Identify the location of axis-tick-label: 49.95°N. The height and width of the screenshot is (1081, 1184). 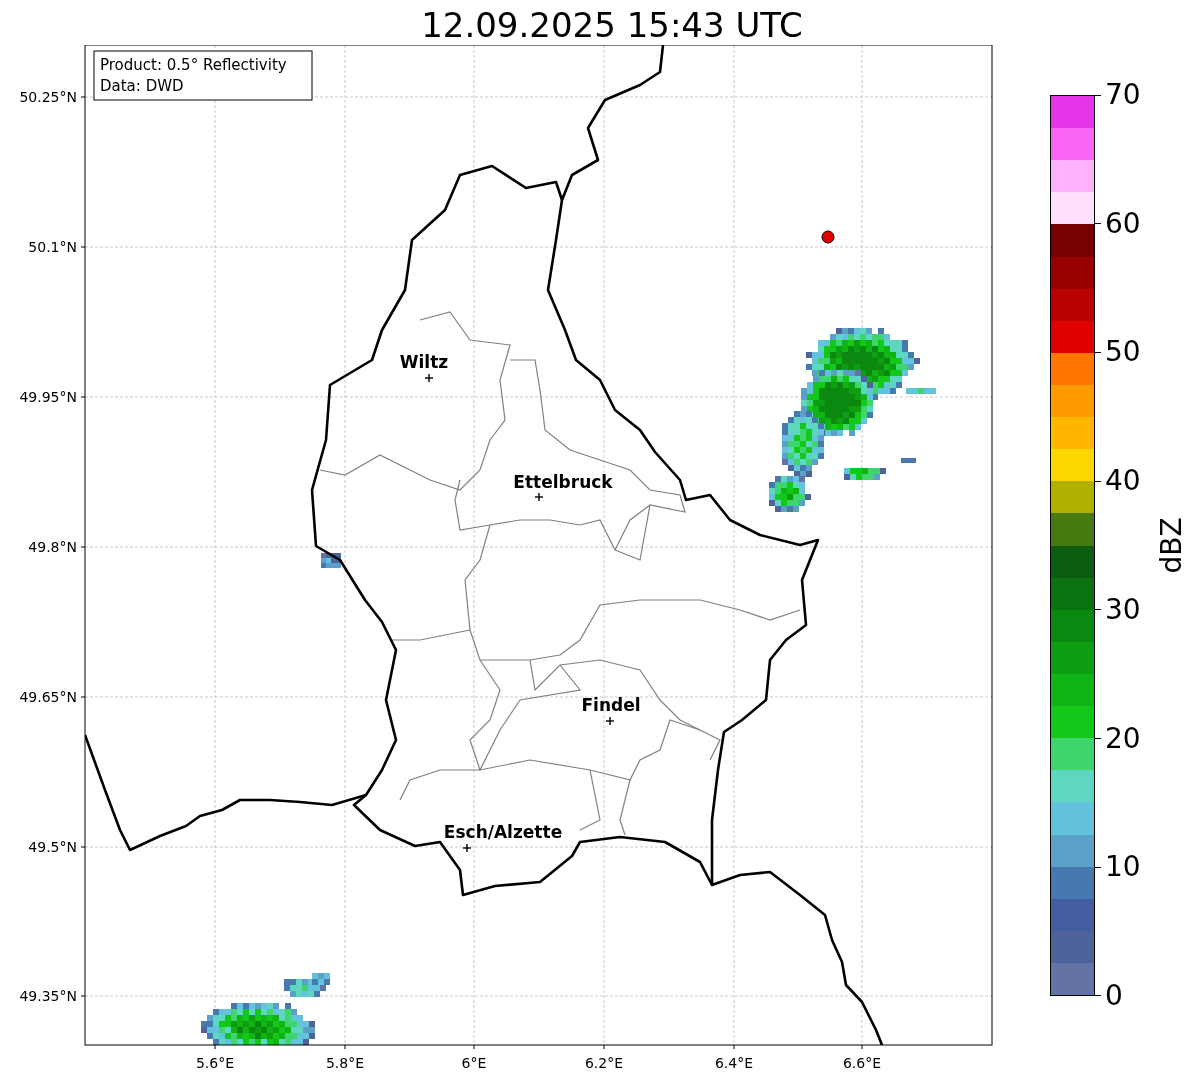
(48, 397).